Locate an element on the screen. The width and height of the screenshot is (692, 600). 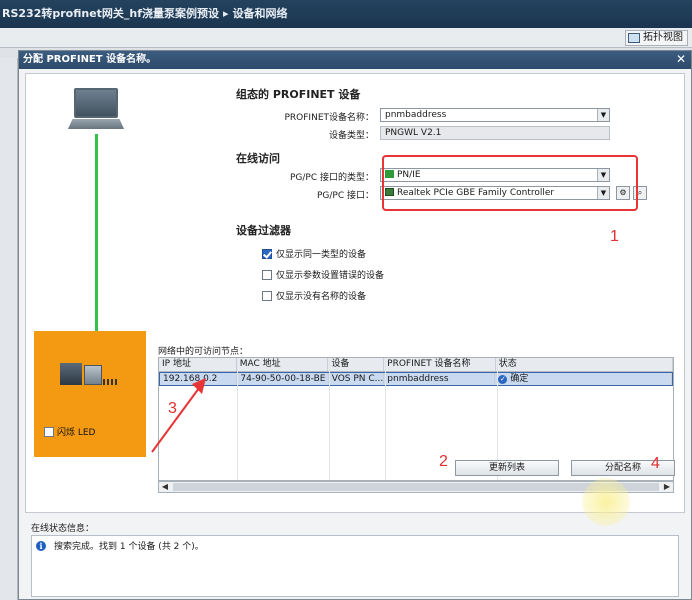
cell-status: ✓ 确定 is located at coordinates (583, 379).